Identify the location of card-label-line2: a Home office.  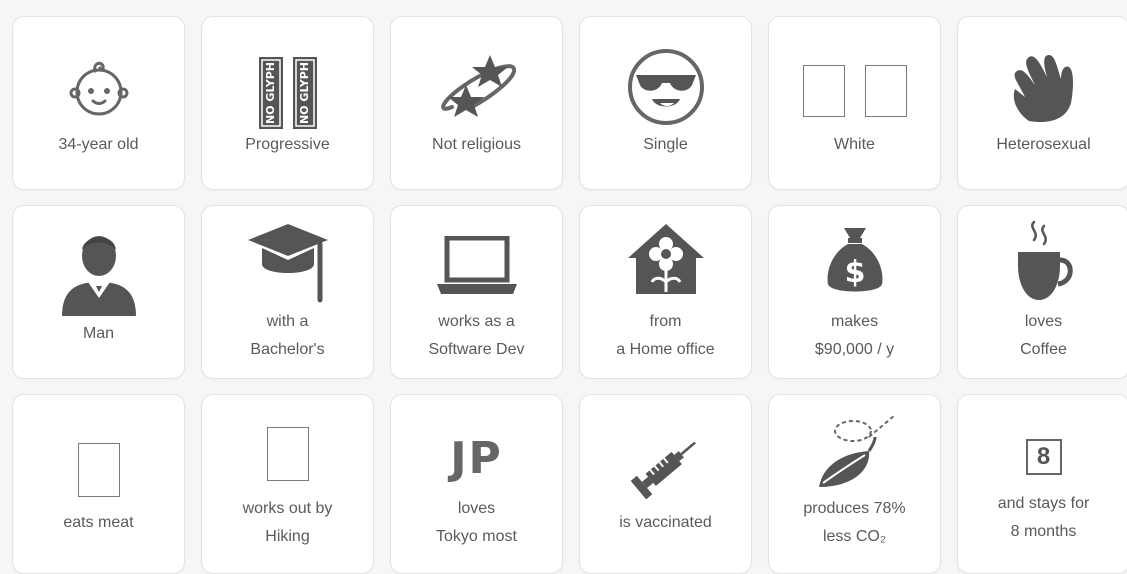
(665, 349).